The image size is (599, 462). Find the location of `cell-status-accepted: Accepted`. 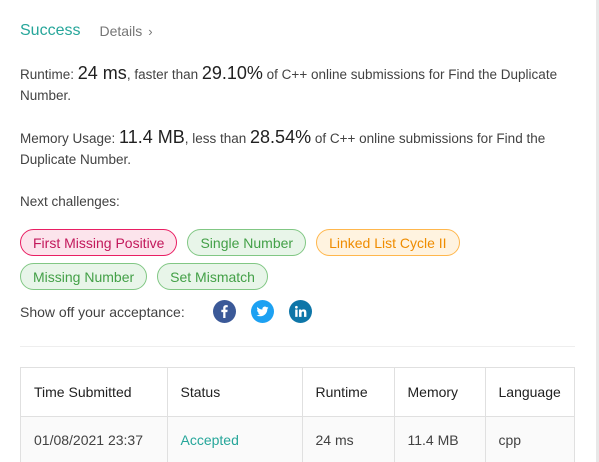

cell-status-accepted: Accepted is located at coordinates (235, 439).